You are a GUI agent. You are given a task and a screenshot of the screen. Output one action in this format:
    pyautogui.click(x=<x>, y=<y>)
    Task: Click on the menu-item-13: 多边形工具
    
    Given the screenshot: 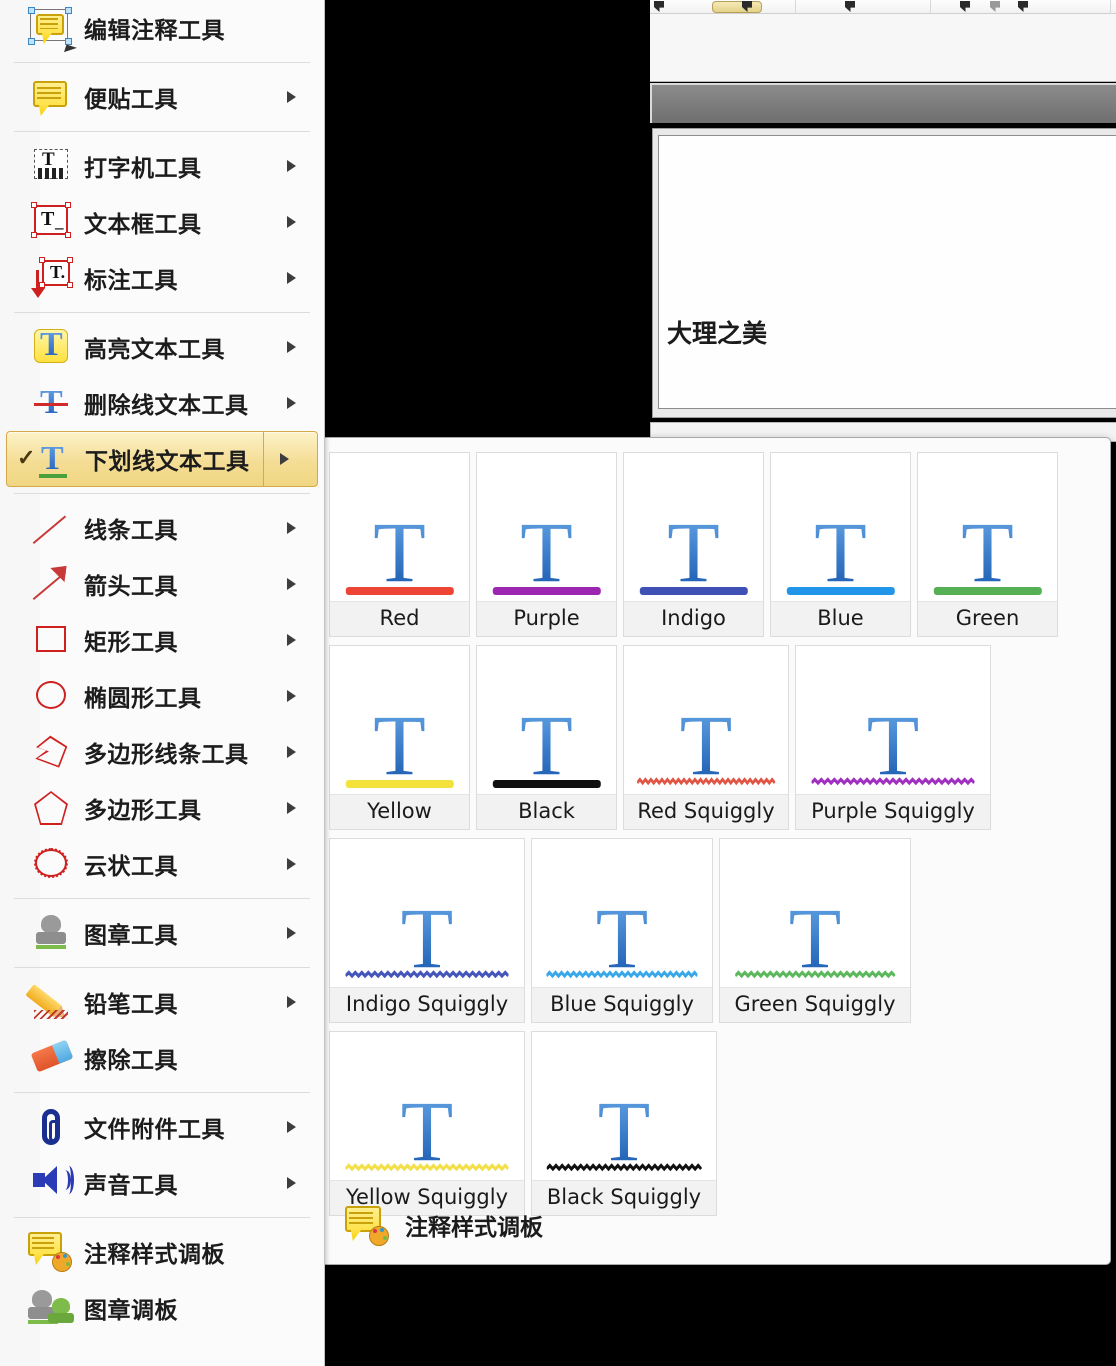 What is the action you would take?
    pyautogui.click(x=162, y=808)
    